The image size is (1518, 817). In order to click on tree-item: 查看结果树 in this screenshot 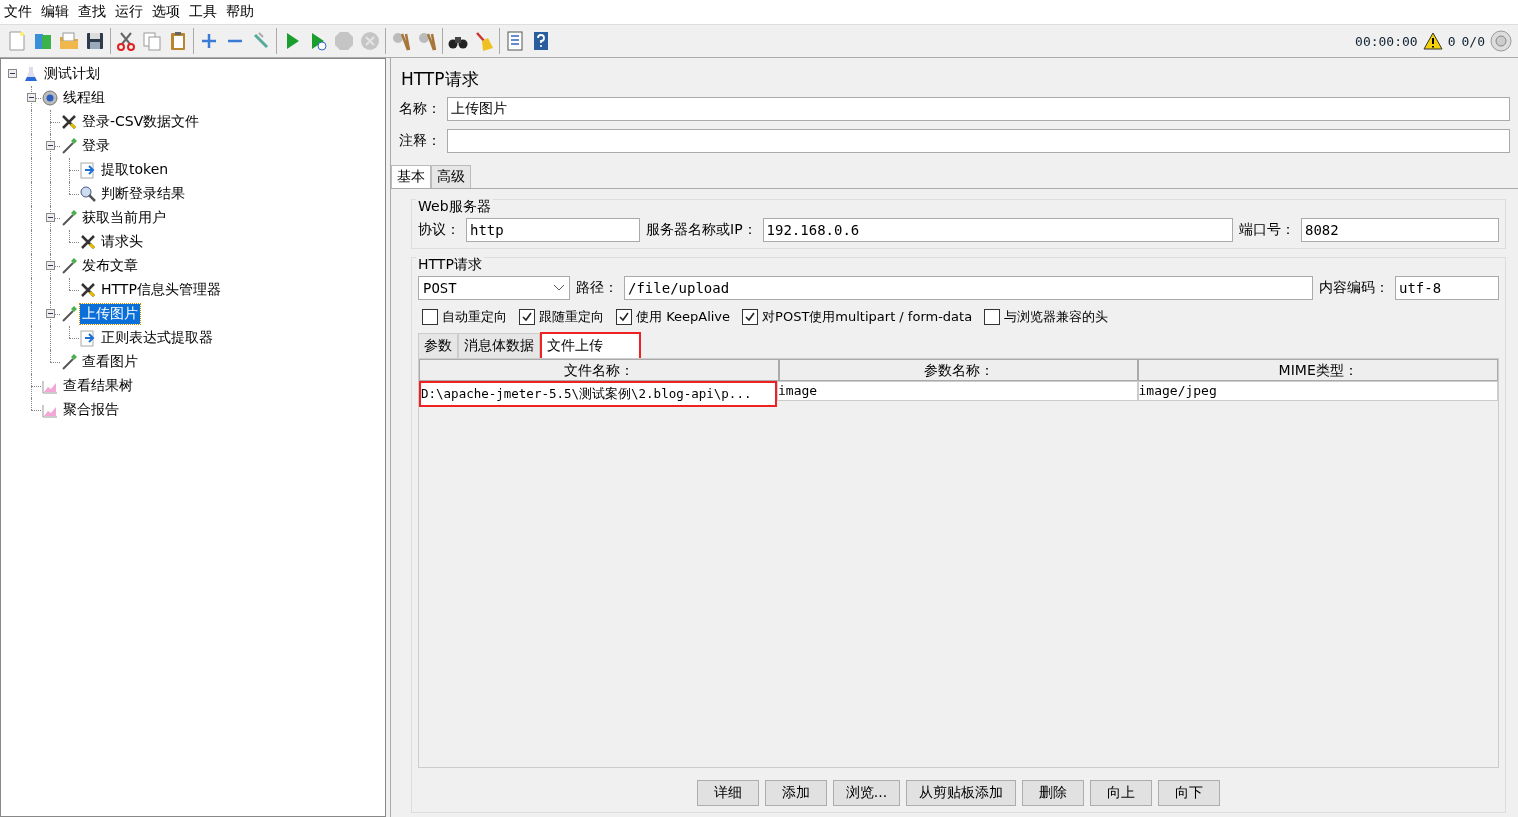, I will do `click(98, 386)`.